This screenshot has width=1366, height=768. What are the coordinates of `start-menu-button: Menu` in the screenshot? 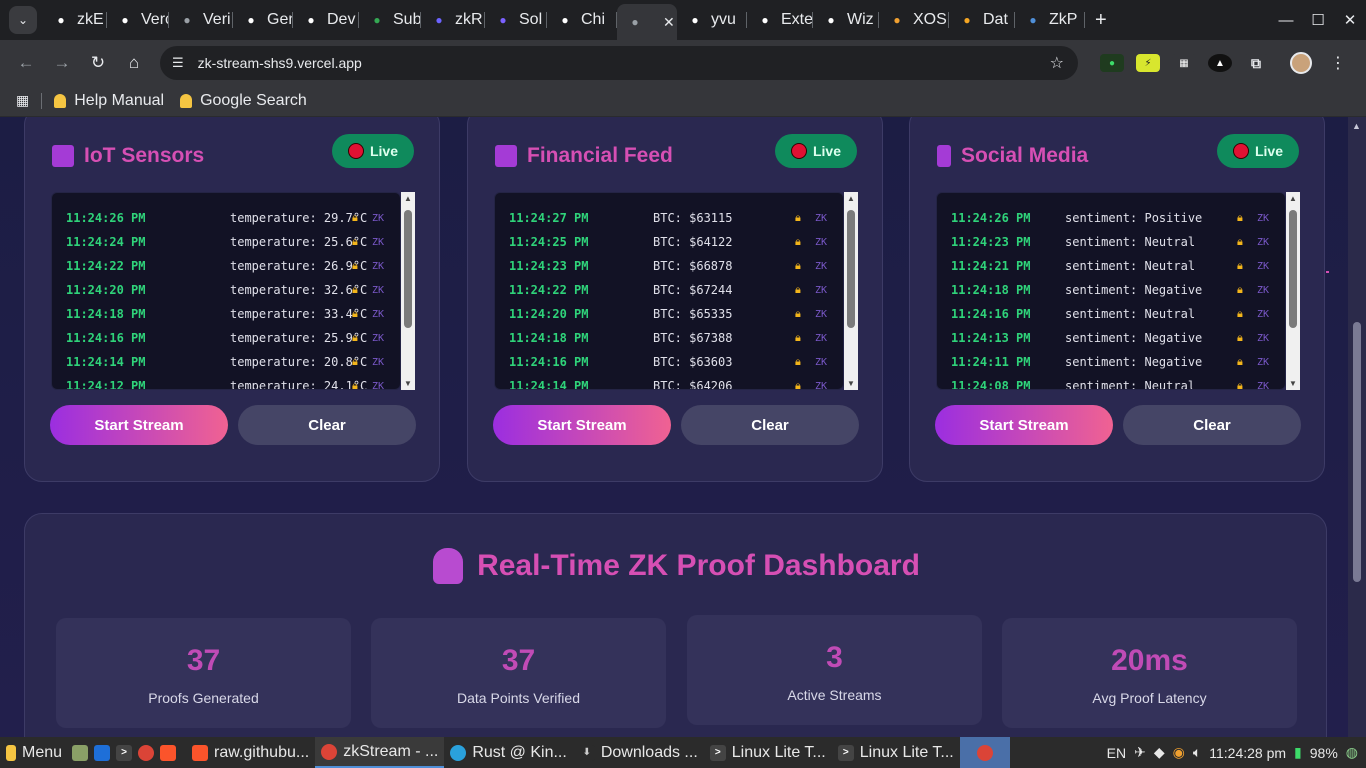 It's located at (34, 752).